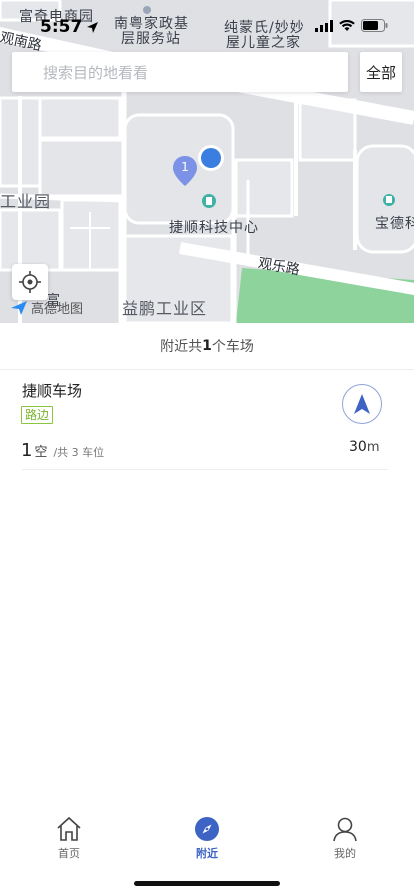 The width and height of the screenshot is (414, 896). What do you see at coordinates (185, 167) in the screenshot?
I see `parking-marker-count: 1` at bounding box center [185, 167].